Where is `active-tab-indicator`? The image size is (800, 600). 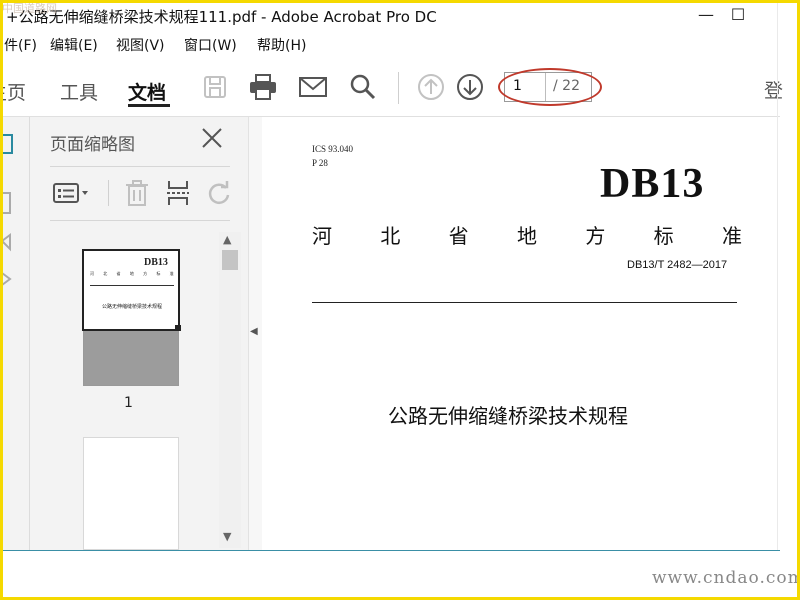
active-tab-indicator is located at coordinates (149, 105).